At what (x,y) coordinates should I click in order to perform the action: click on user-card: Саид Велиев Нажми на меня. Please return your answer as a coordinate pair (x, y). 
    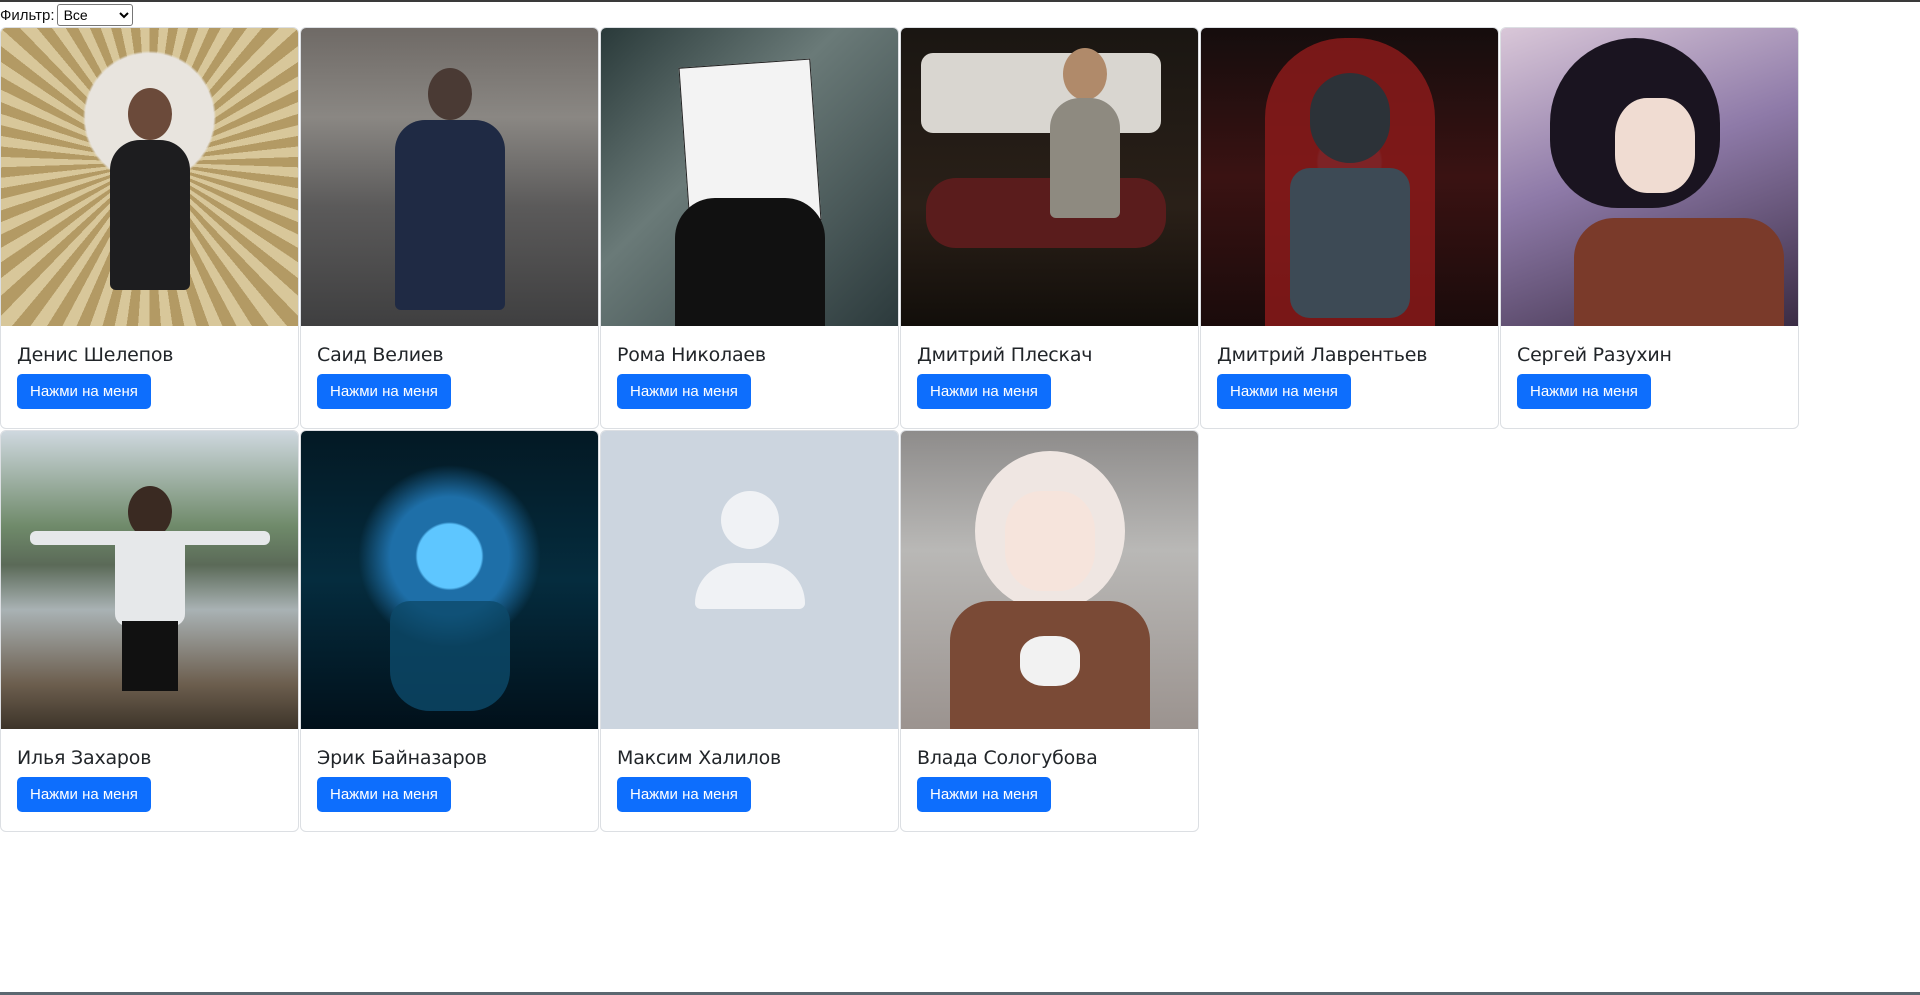
    Looking at the image, I should click on (449, 228).